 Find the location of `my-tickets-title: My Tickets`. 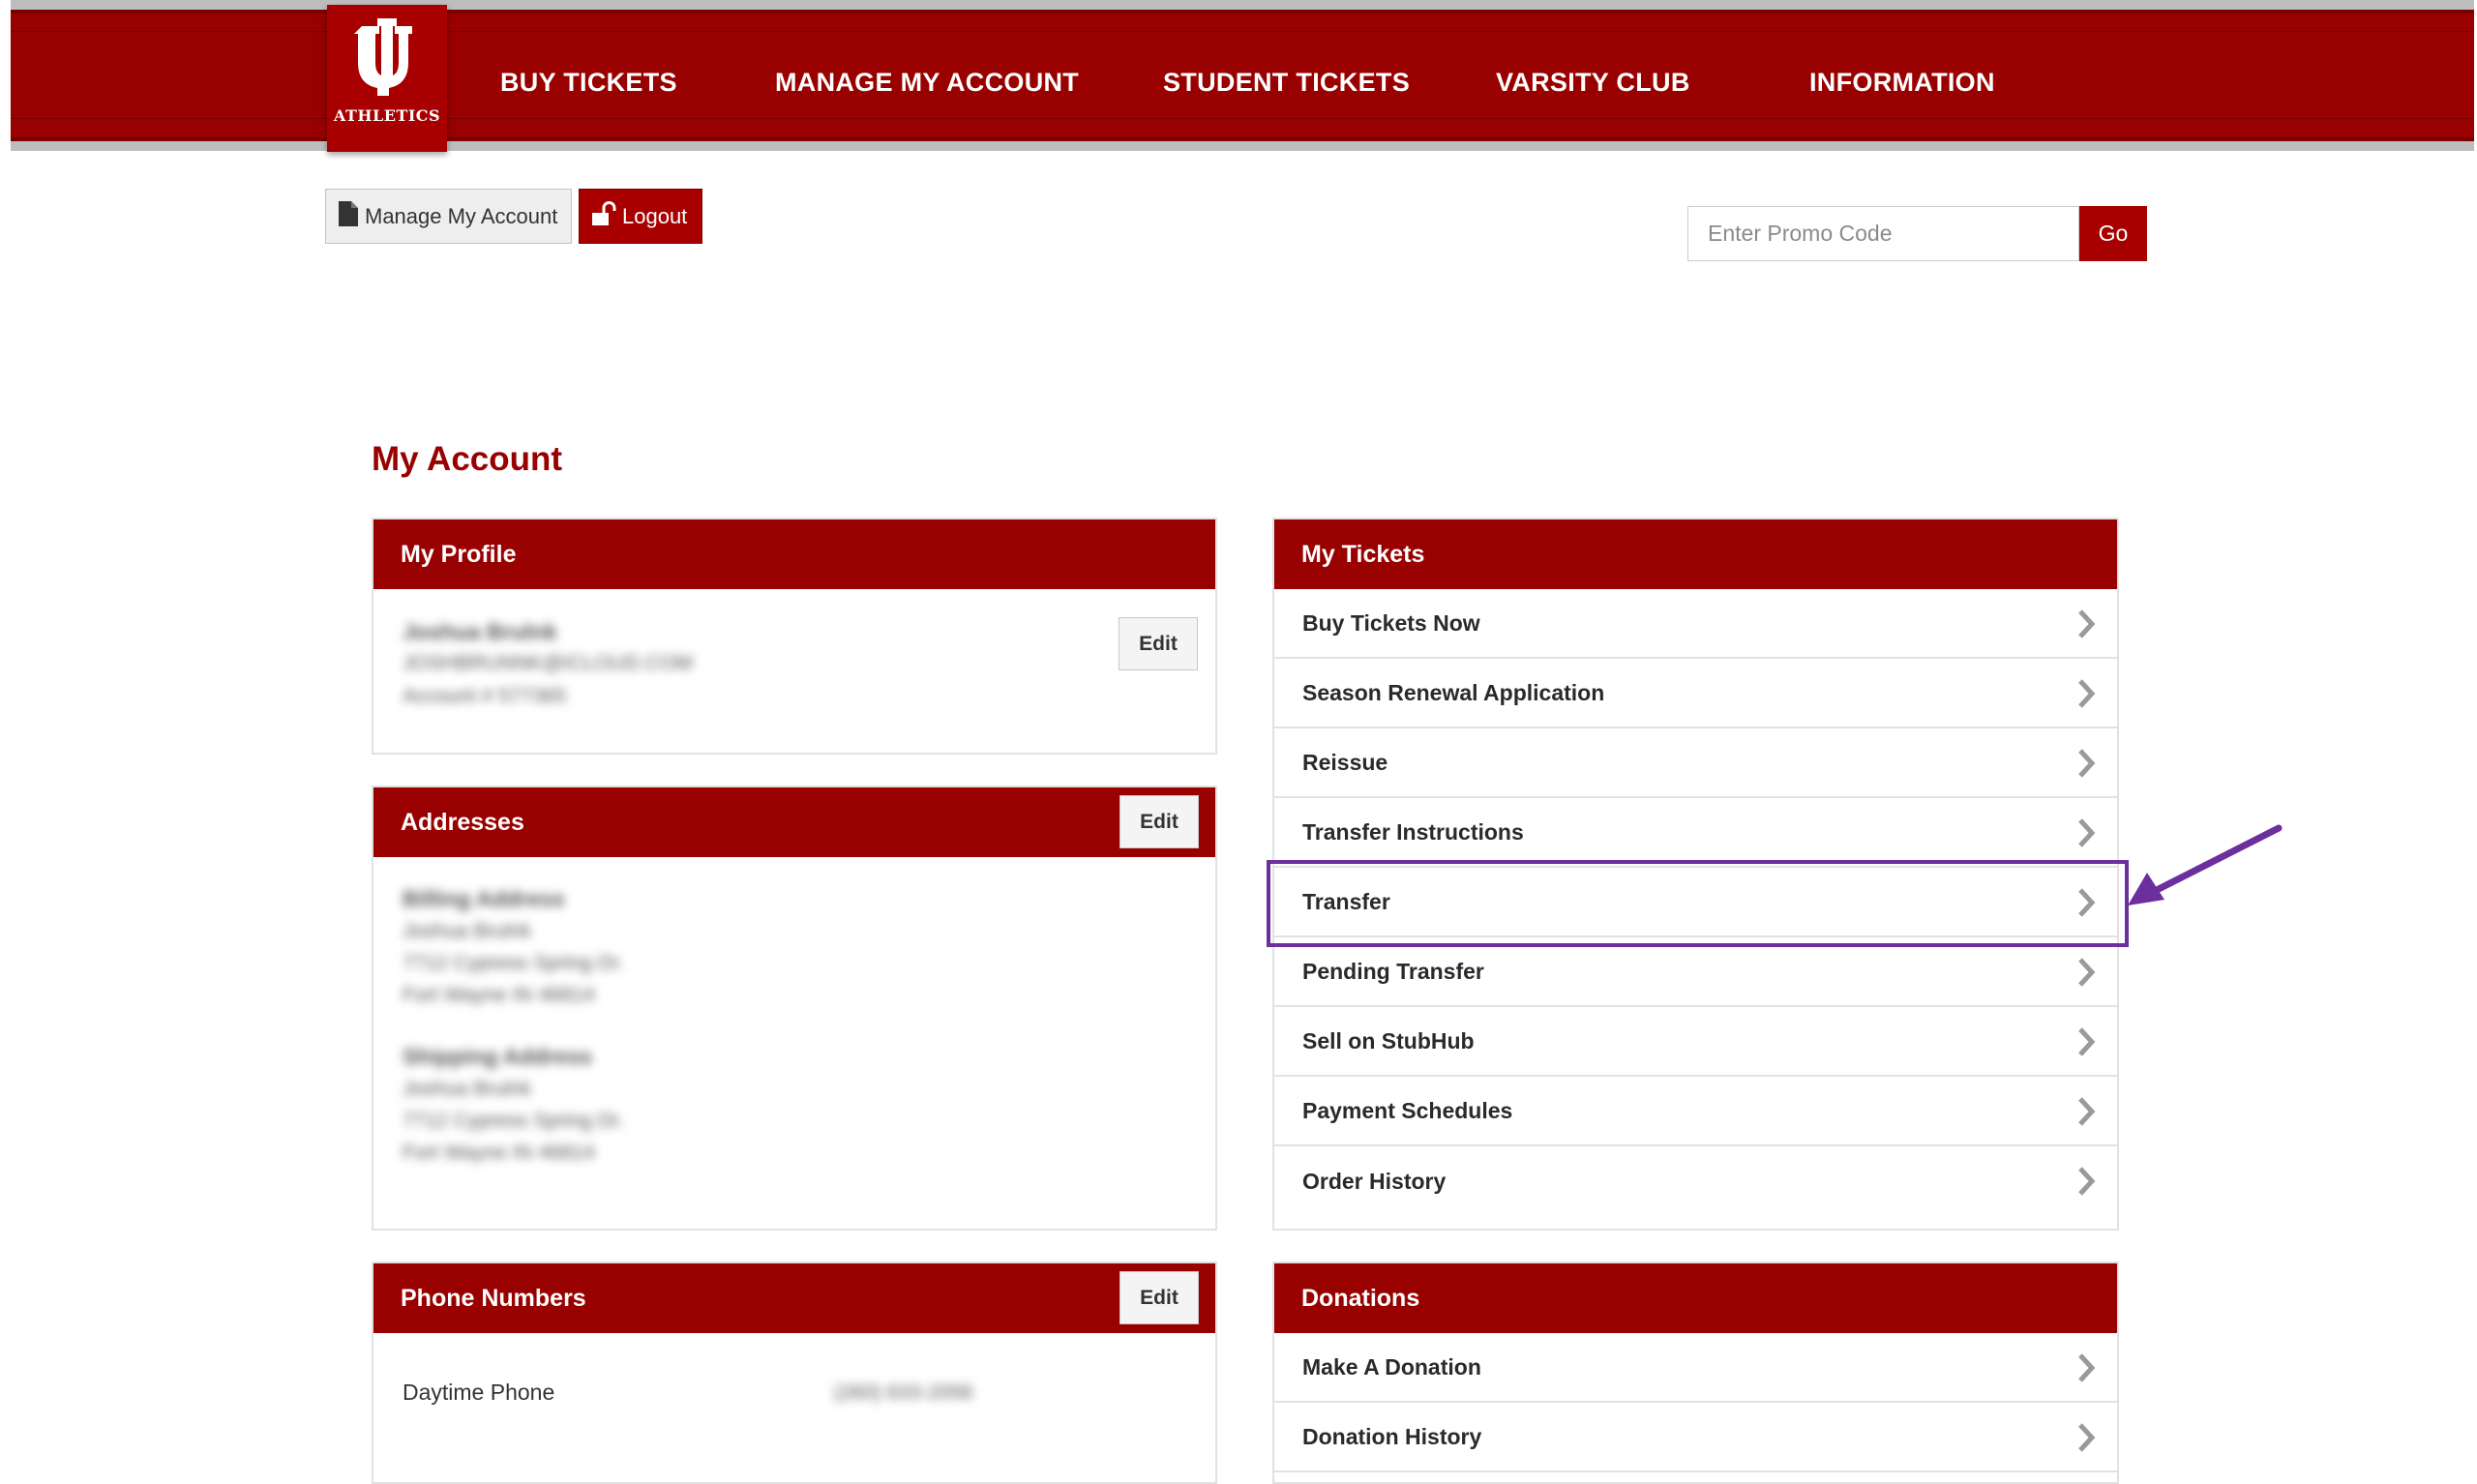

my-tickets-title: My Tickets is located at coordinates (1363, 554).